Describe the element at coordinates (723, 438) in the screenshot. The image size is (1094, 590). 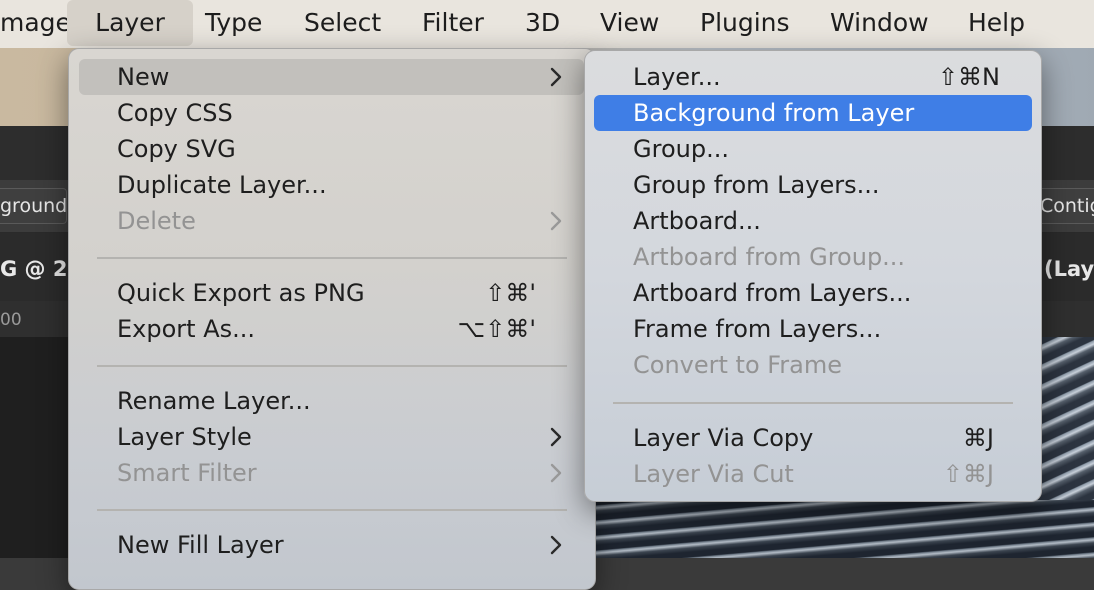
I see `menu-item-label: Layer Via Copy` at that location.